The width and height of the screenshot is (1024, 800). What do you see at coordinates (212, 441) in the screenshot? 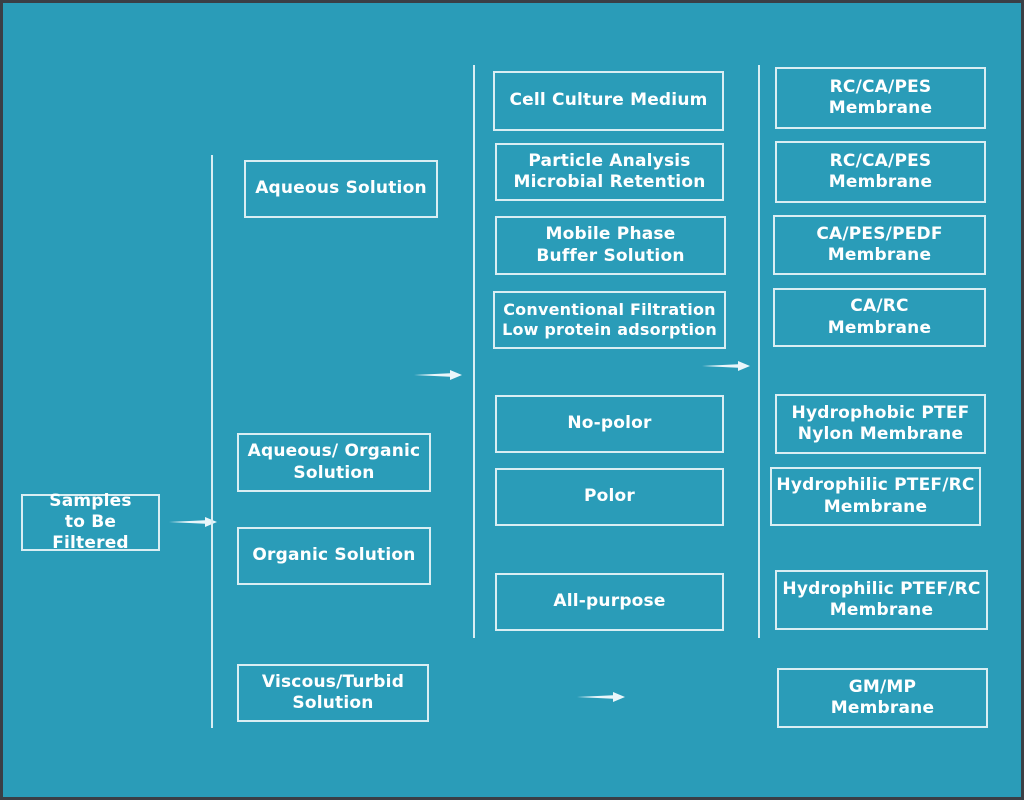
I see `spine-sample-types` at bounding box center [212, 441].